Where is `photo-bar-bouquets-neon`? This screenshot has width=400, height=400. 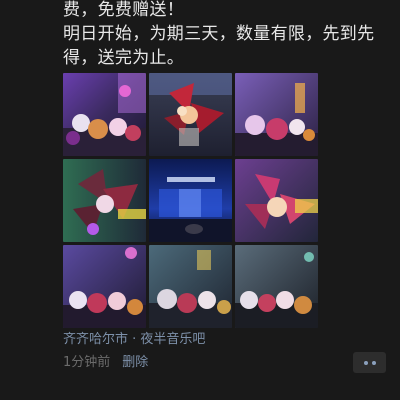 photo-bar-bouquets-neon is located at coordinates (276, 114).